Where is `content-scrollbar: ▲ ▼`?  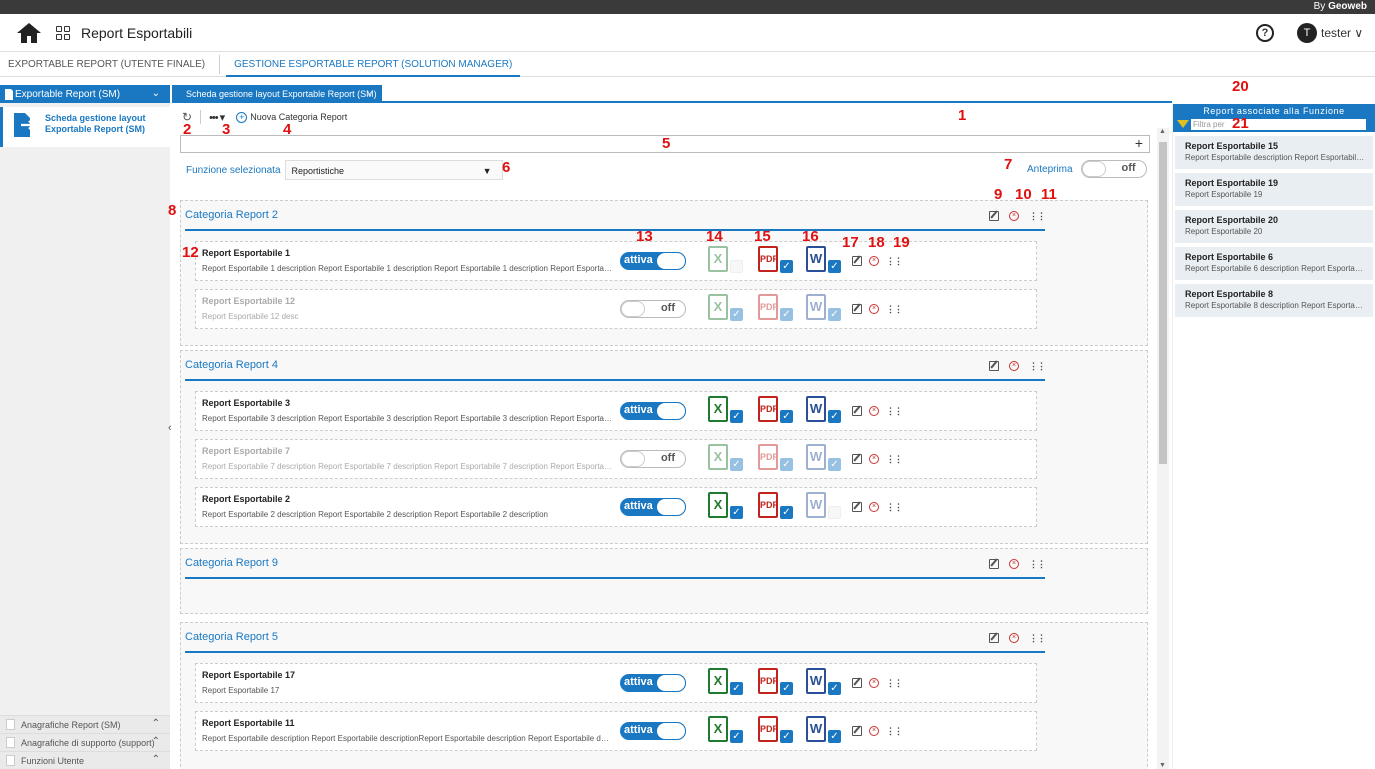 content-scrollbar: ▲ ▼ is located at coordinates (1163, 448).